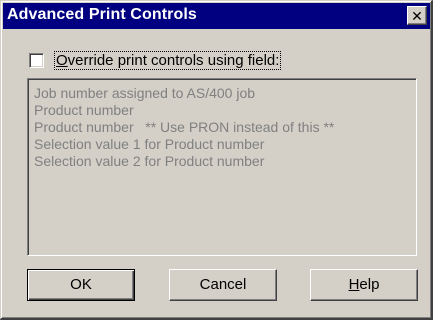  Describe the element at coordinates (84, 110) in the screenshot. I see `list-item: Product number` at that location.